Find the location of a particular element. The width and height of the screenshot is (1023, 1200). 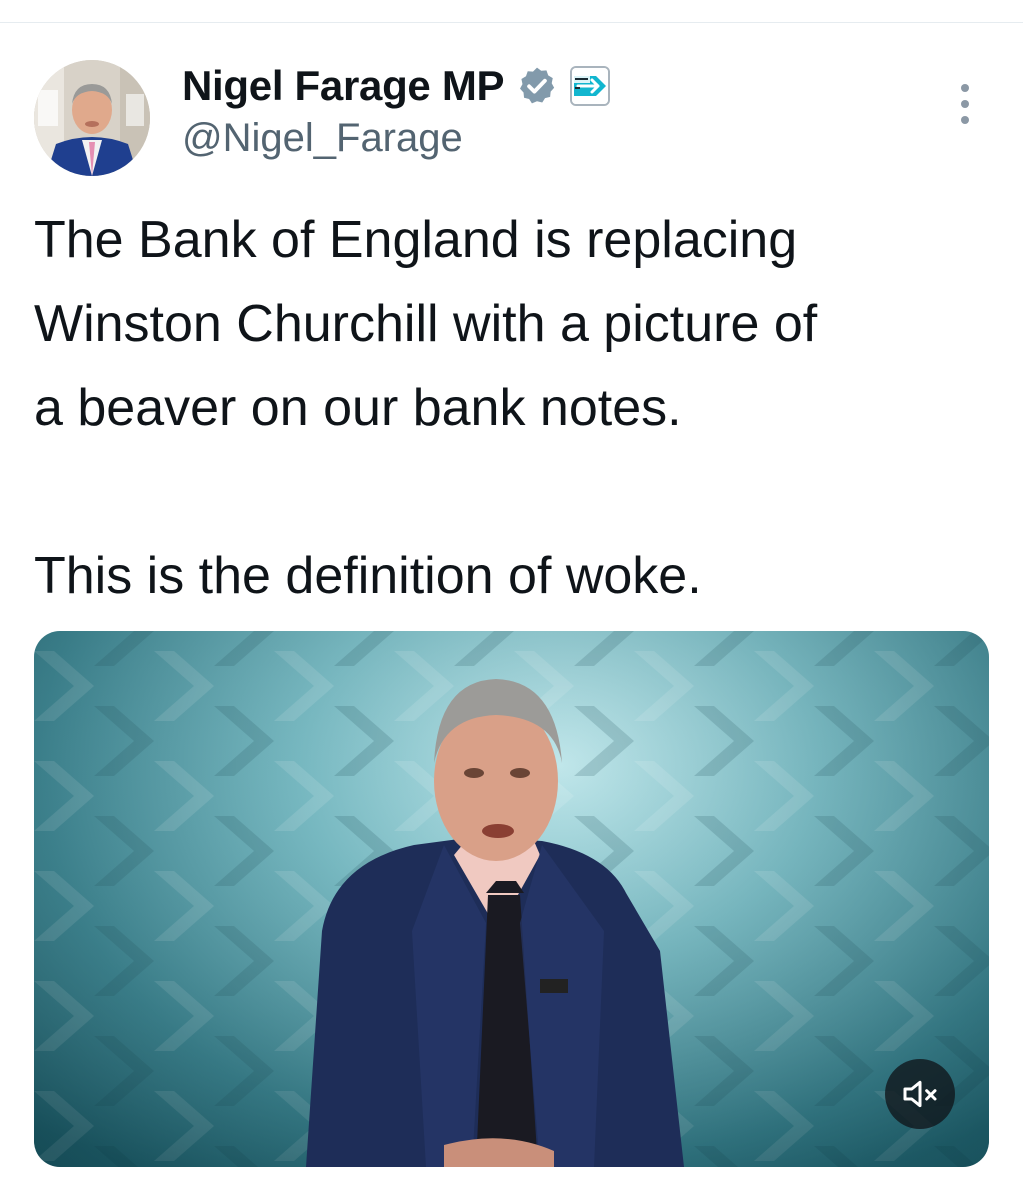

divider is located at coordinates (511, 22).